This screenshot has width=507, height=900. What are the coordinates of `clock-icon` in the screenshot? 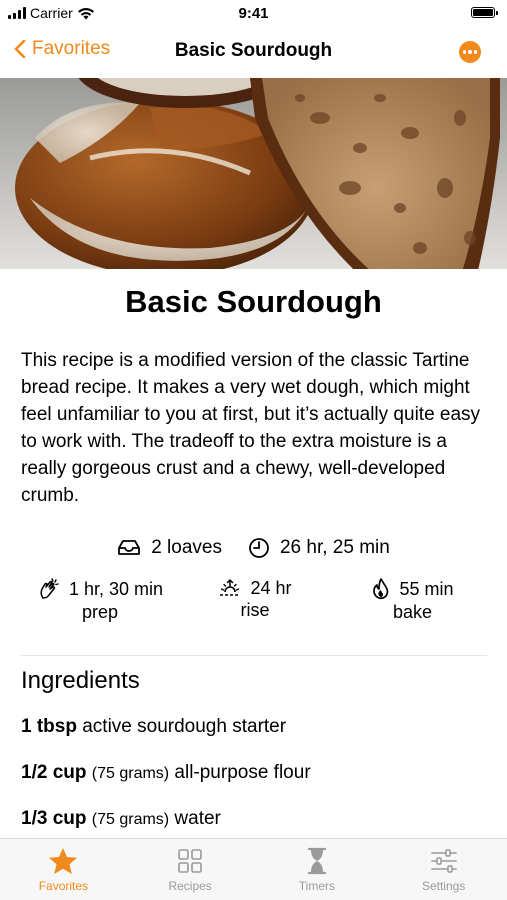 It's located at (259, 548).